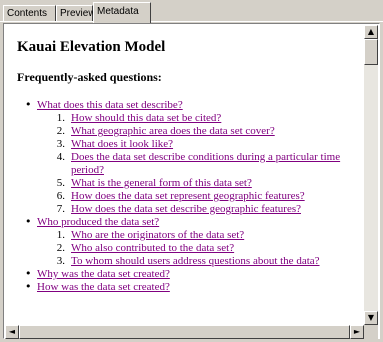 Image resolution: width=383 pixels, height=342 pixels. I want to click on vertical-scroll-thumb, so click(371, 52).